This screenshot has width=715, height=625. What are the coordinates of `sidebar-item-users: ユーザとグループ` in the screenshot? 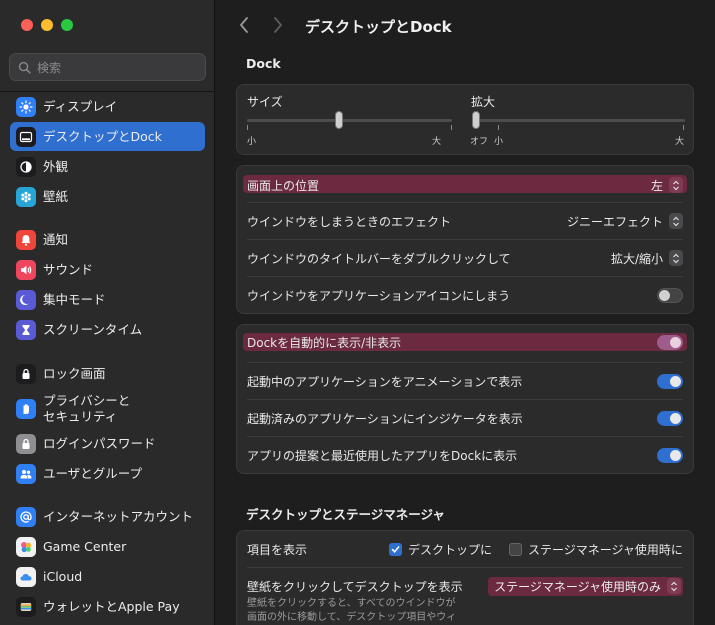 It's located at (107, 473).